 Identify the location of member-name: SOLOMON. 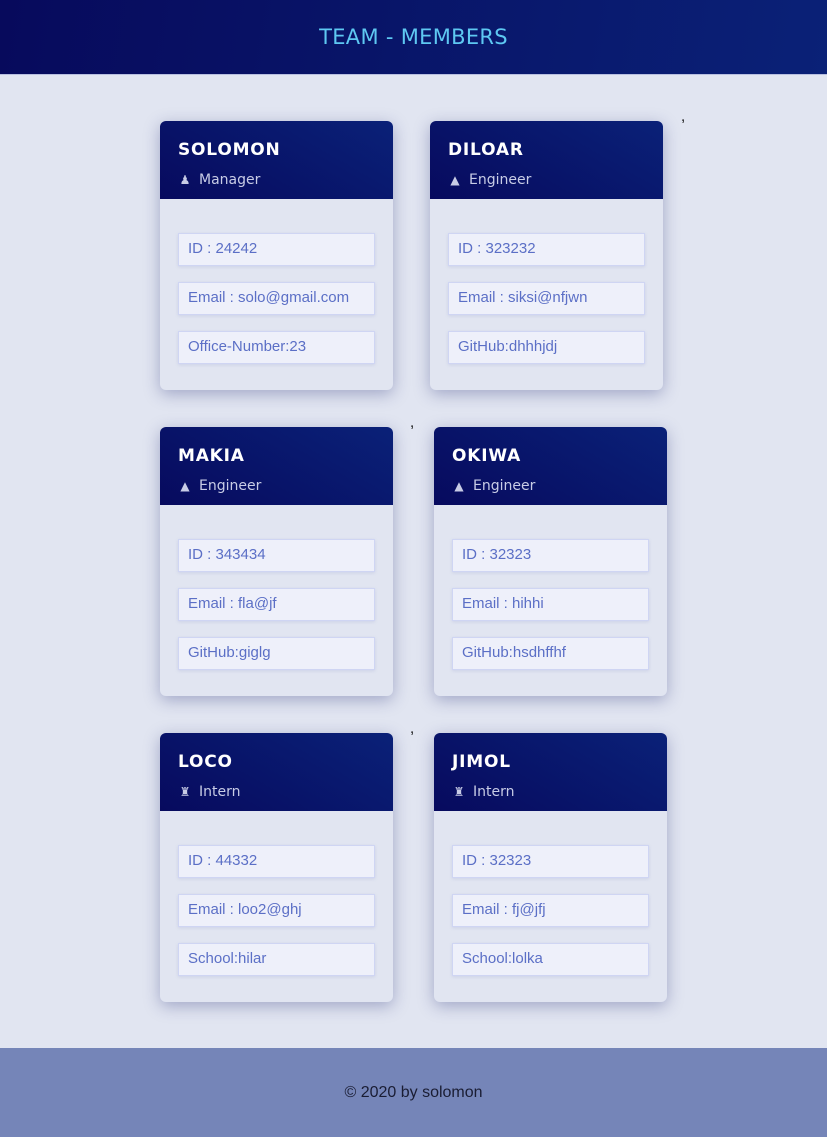
(229, 150).